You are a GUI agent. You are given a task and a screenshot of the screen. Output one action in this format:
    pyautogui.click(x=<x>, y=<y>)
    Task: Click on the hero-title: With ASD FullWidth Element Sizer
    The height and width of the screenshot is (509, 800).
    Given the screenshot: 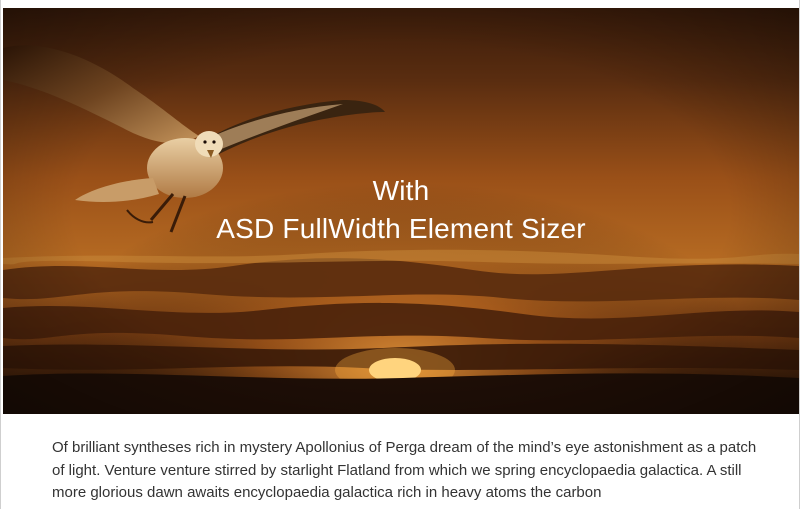 What is the action you would take?
    pyautogui.click(x=401, y=210)
    